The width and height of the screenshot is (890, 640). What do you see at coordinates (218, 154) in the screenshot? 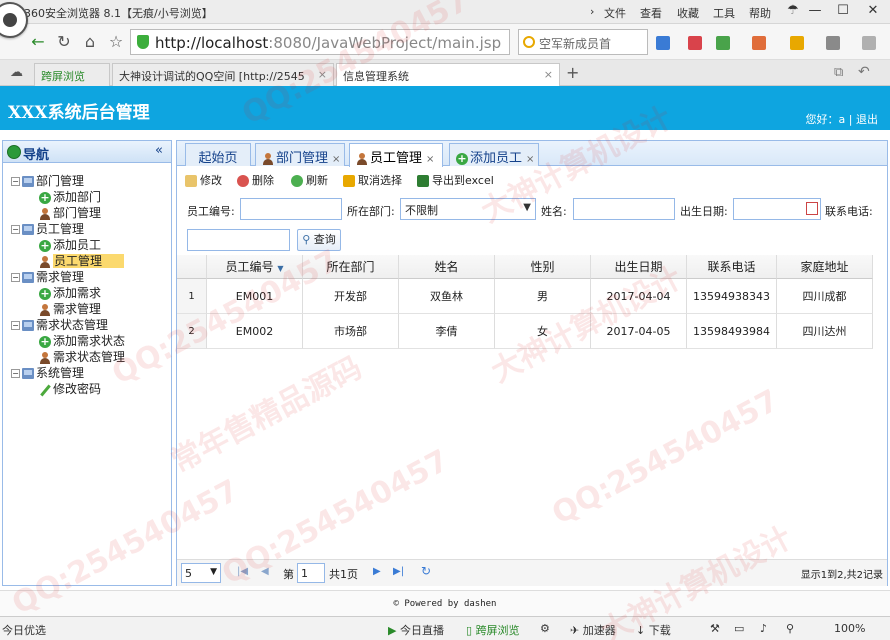
I see `tab-home: 起始页` at bounding box center [218, 154].